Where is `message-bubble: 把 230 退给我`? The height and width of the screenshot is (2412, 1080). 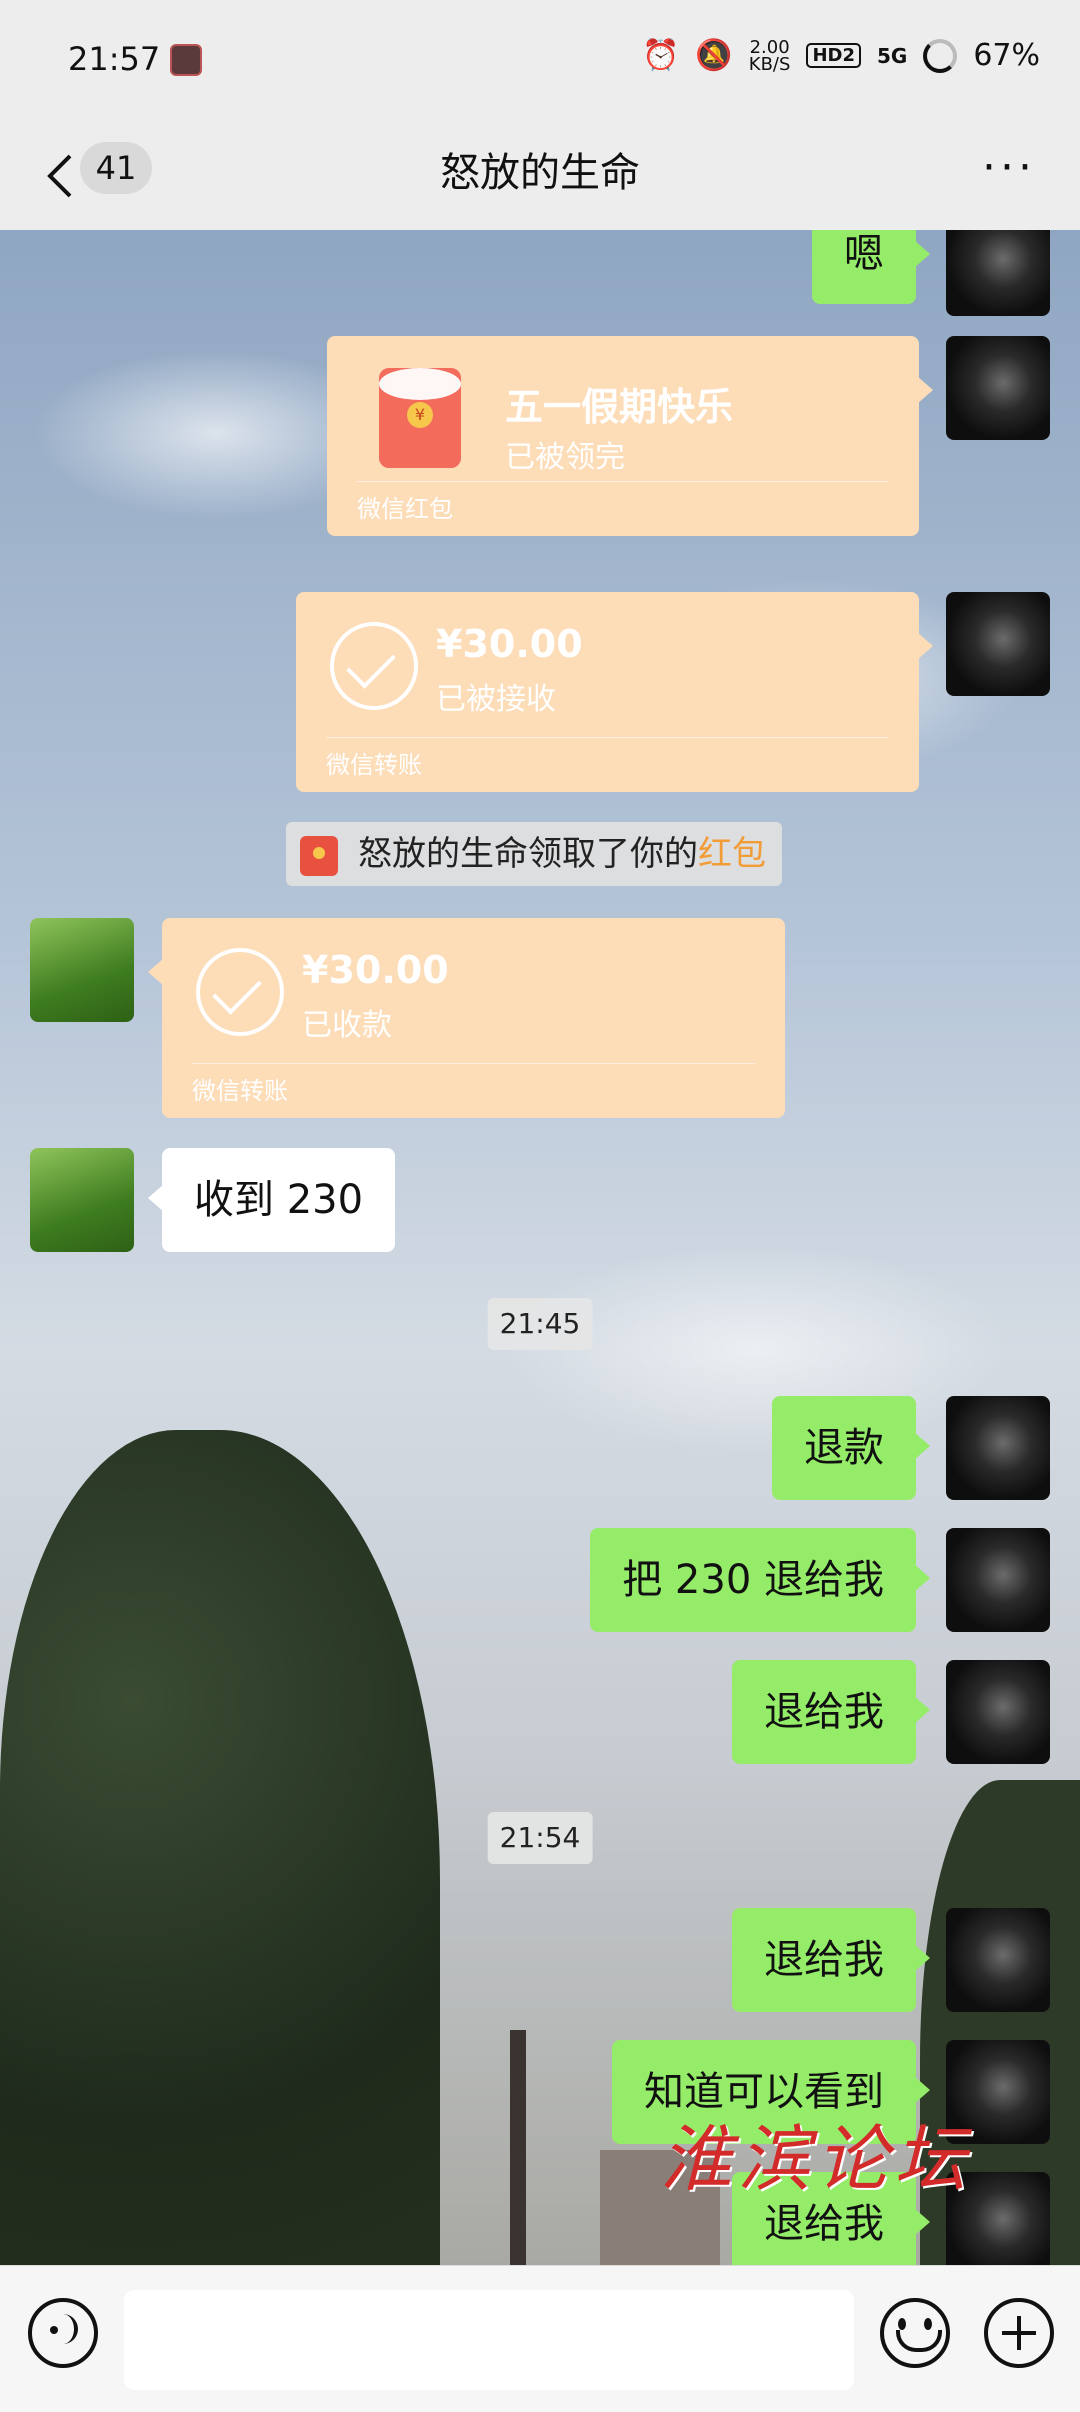 message-bubble: 把 230 退给我 is located at coordinates (760, 1580).